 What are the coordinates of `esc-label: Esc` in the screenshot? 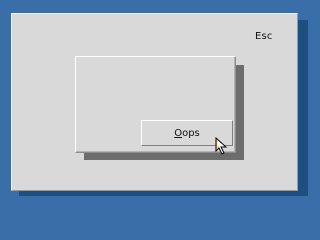 It's located at (264, 36).